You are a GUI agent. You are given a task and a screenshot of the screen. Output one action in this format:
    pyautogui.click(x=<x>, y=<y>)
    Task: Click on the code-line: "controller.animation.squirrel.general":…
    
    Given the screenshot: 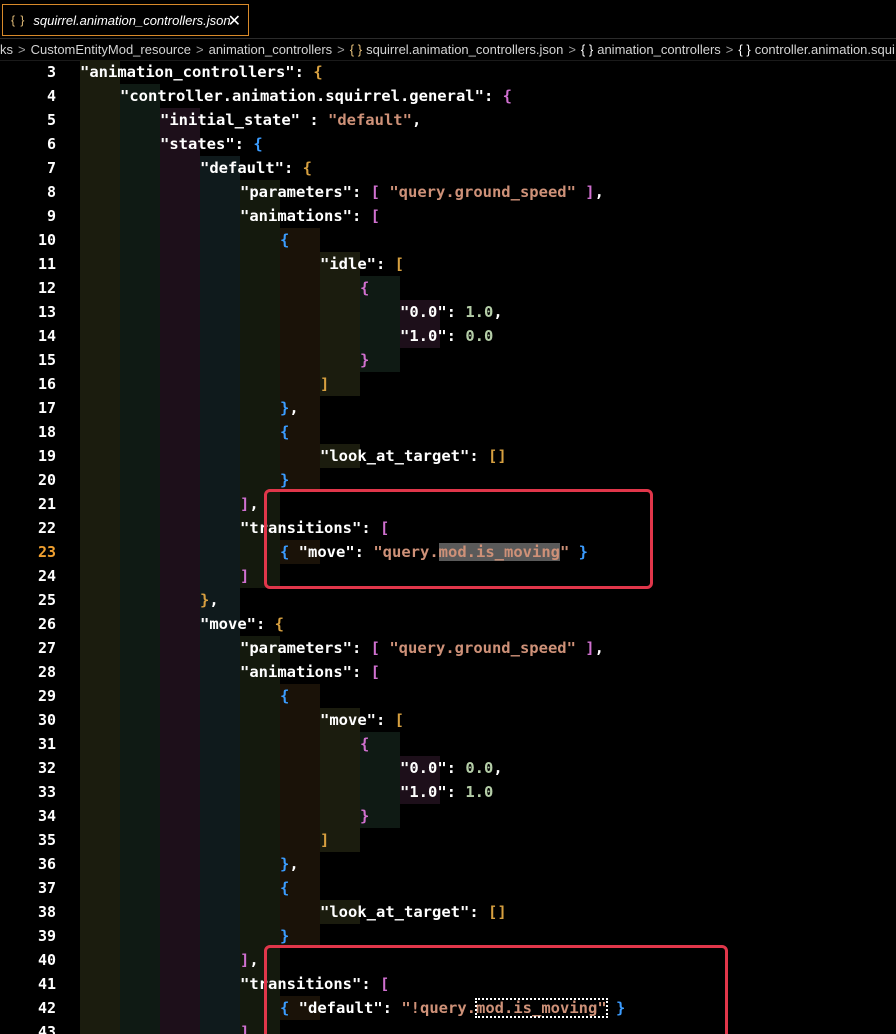 What is the action you would take?
    pyautogui.click(x=316, y=96)
    